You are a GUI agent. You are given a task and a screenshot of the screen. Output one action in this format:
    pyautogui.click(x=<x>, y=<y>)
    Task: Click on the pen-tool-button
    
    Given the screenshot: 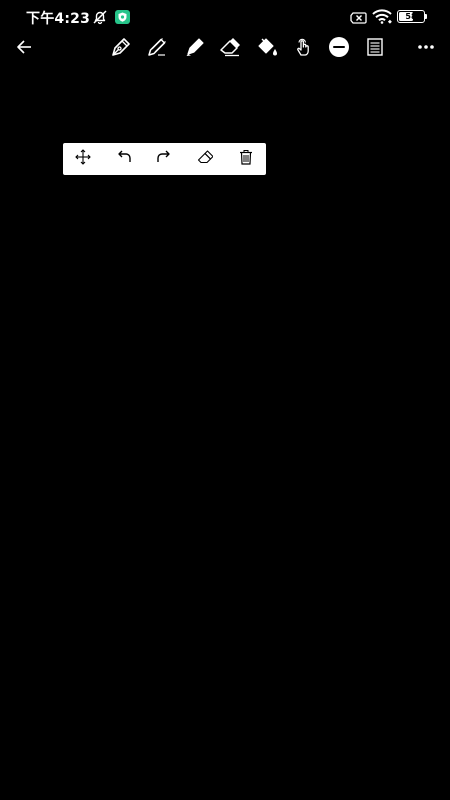 What is the action you would take?
    pyautogui.click(x=121, y=47)
    